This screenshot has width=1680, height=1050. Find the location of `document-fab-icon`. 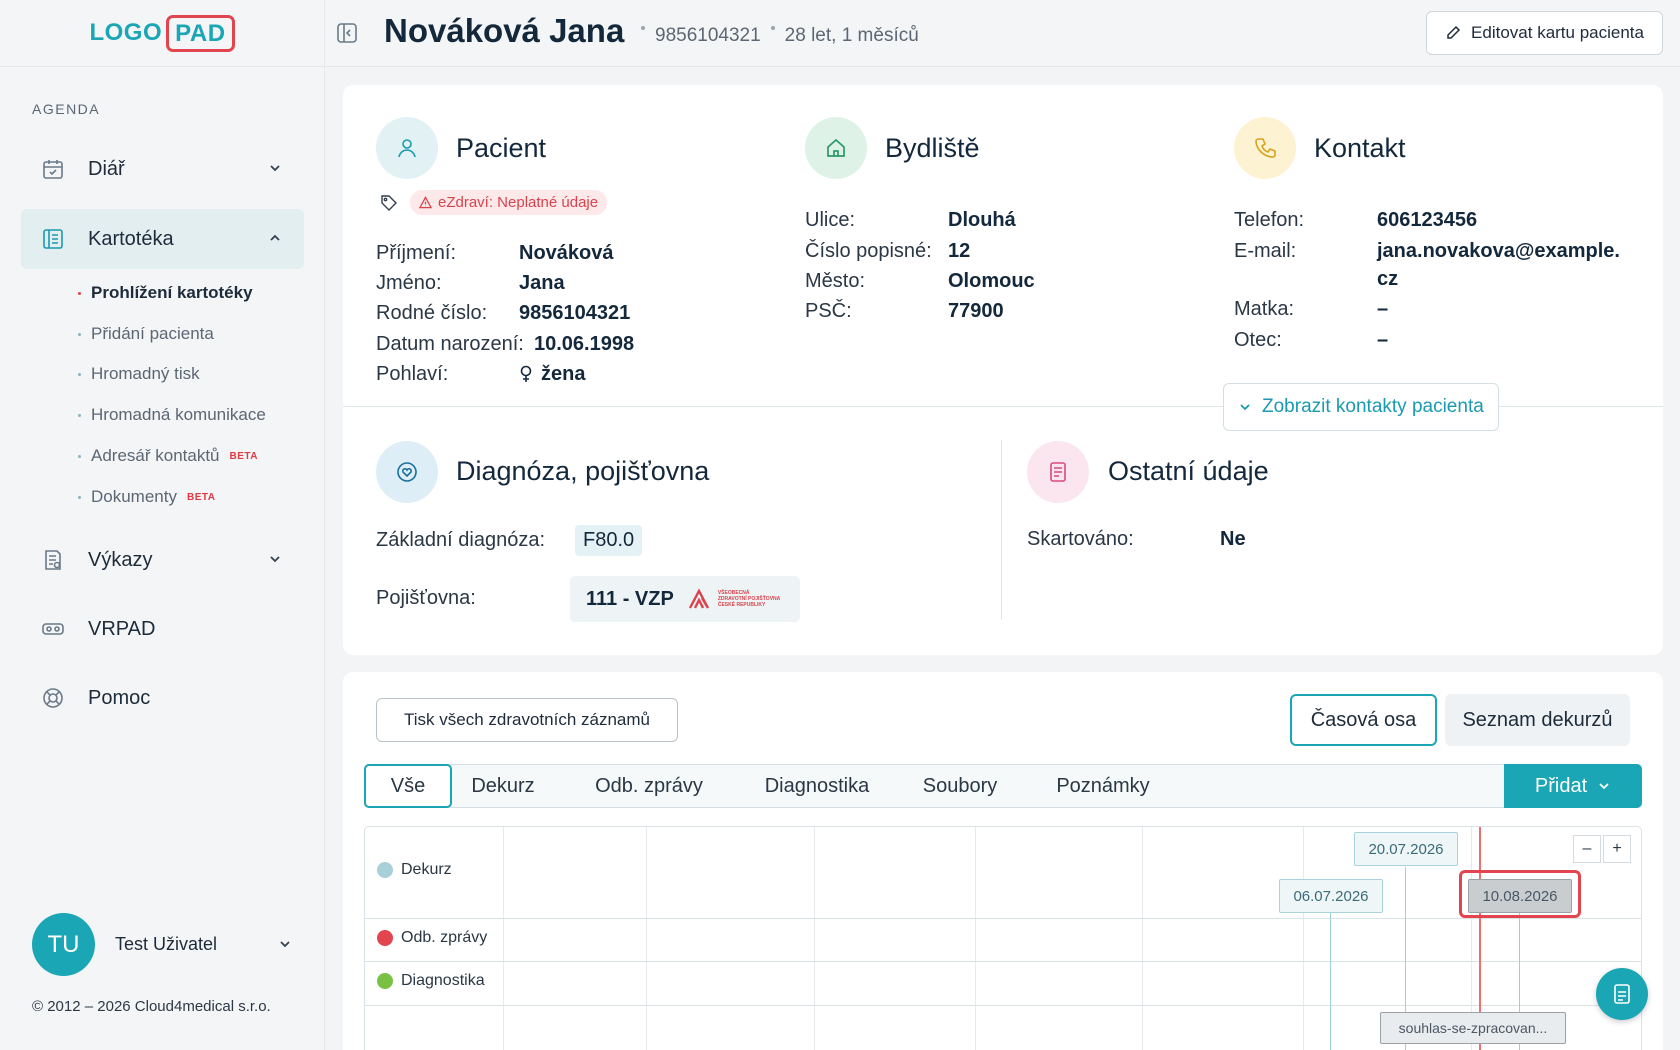

document-fab-icon is located at coordinates (1622, 994).